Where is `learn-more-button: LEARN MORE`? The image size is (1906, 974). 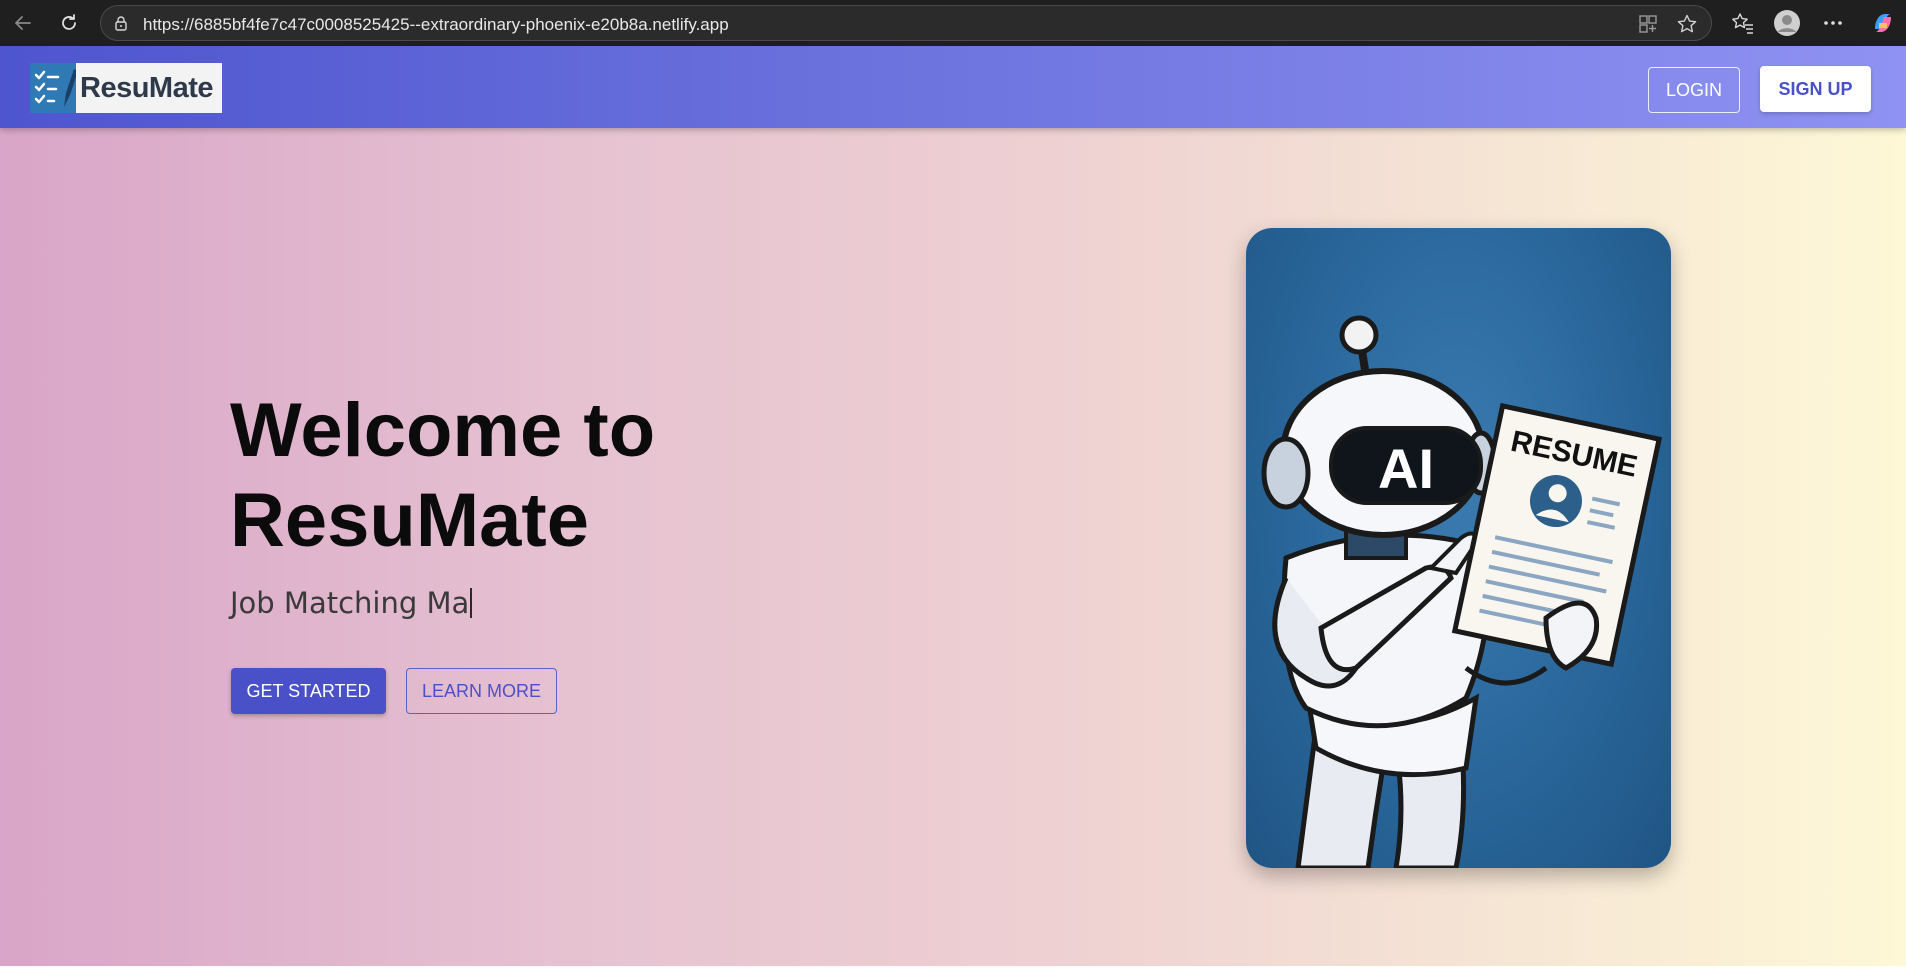 learn-more-button: LEARN MORE is located at coordinates (481, 691).